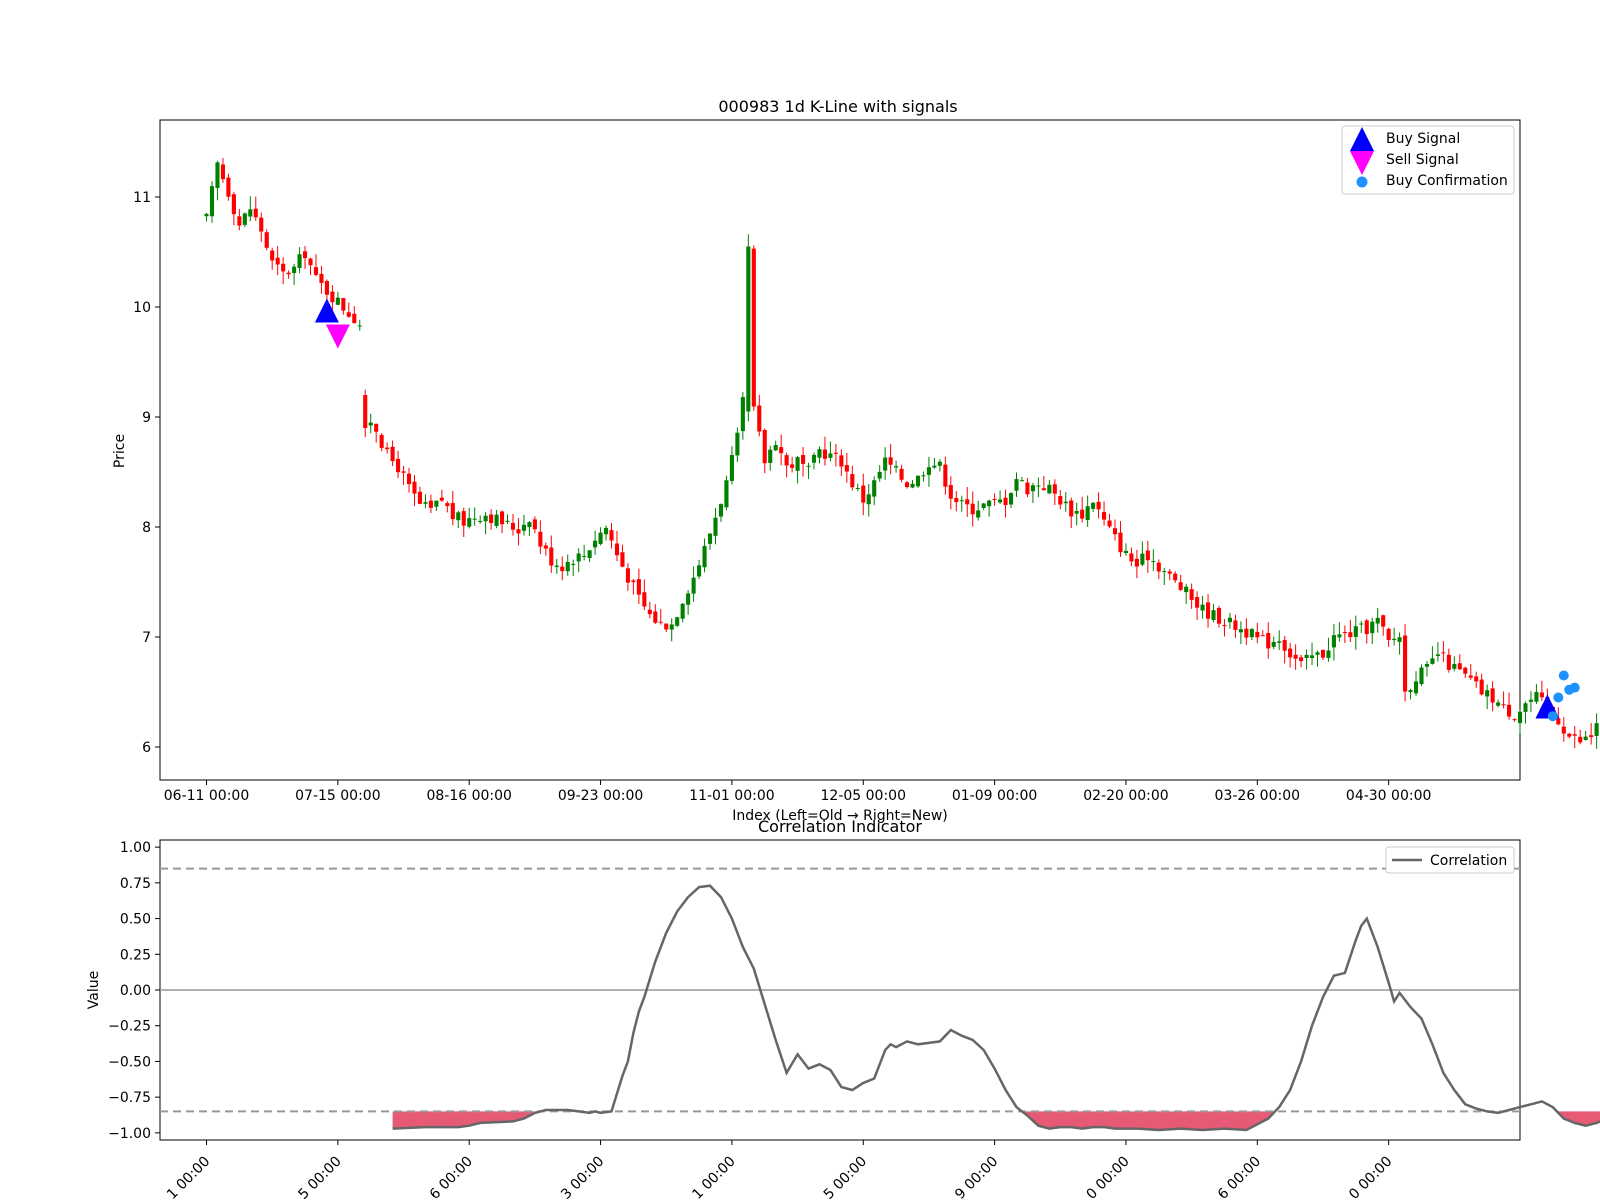  I want to click on correlation-y-tick-label: 1.00, so click(135, 848).